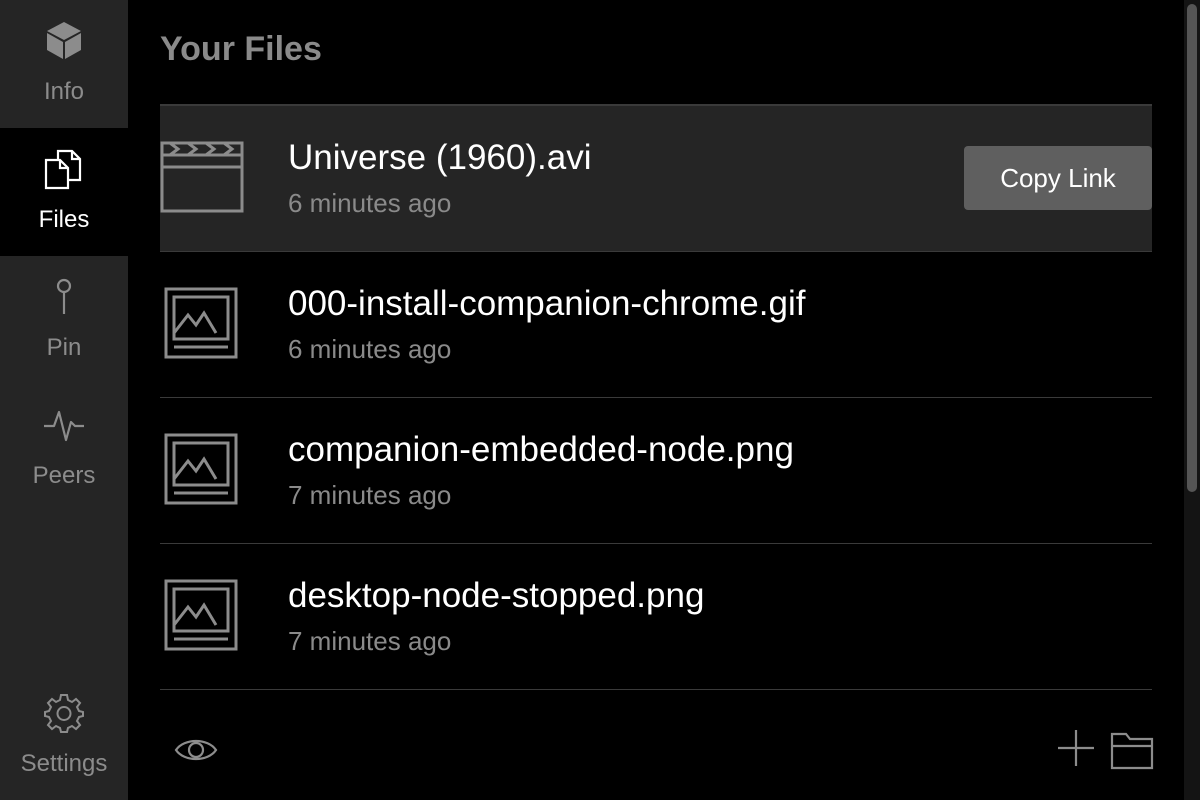  I want to click on sidebar-item-label: Files, so click(64, 219).